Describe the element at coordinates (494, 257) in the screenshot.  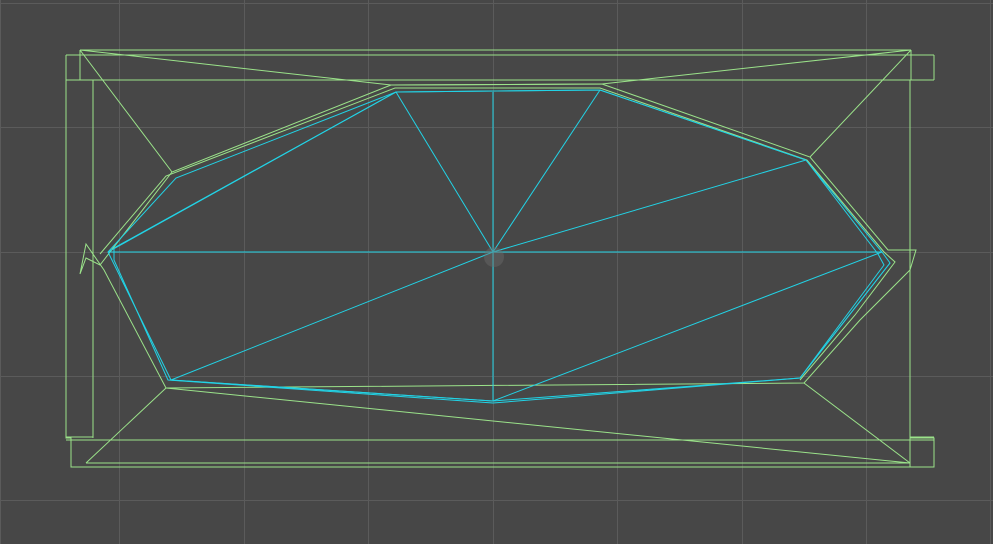
I see `object-pivot-handle` at that location.